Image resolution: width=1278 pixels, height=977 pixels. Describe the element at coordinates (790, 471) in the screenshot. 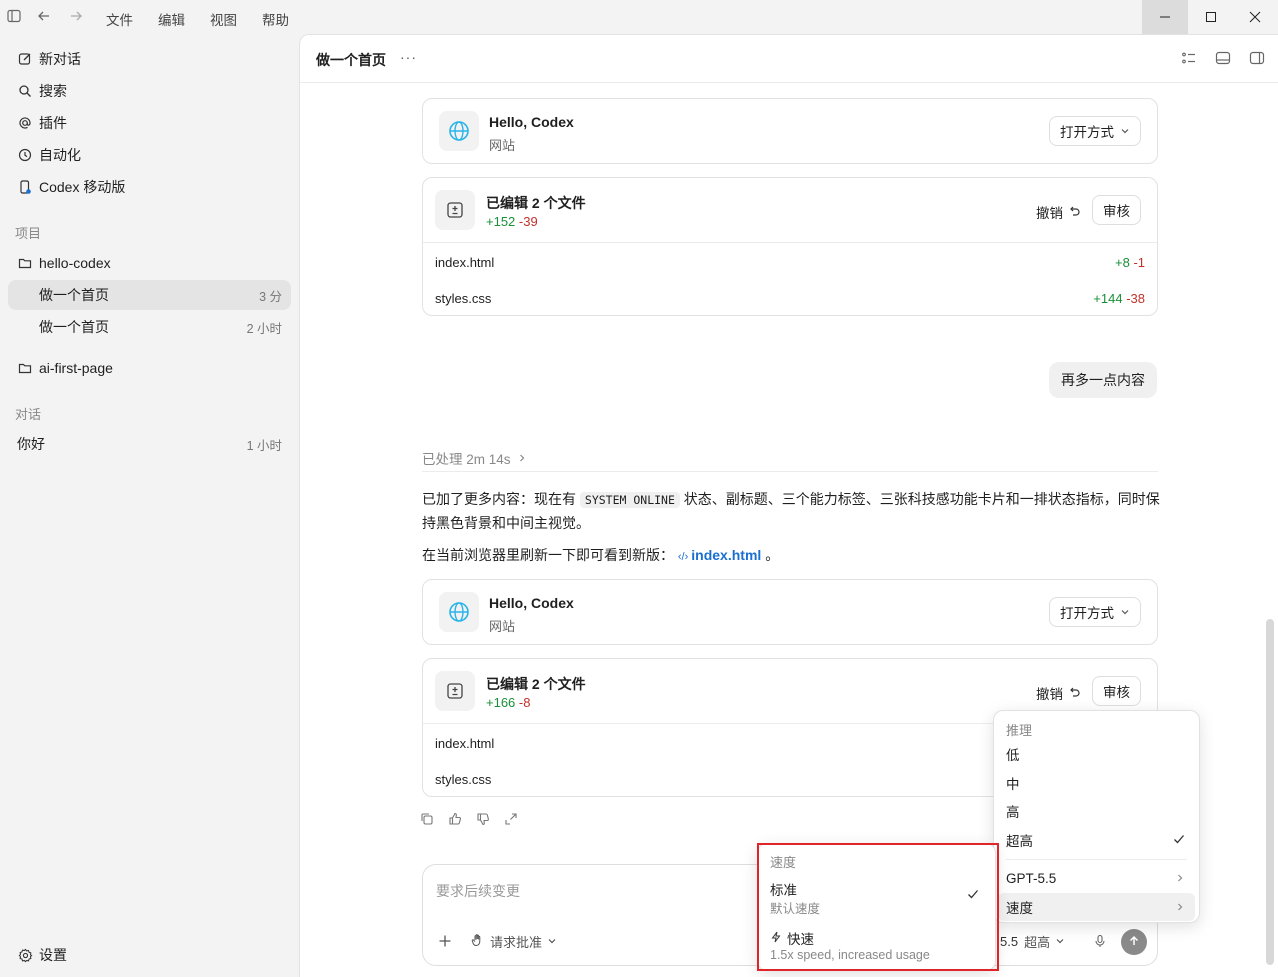

I see `divider` at that location.